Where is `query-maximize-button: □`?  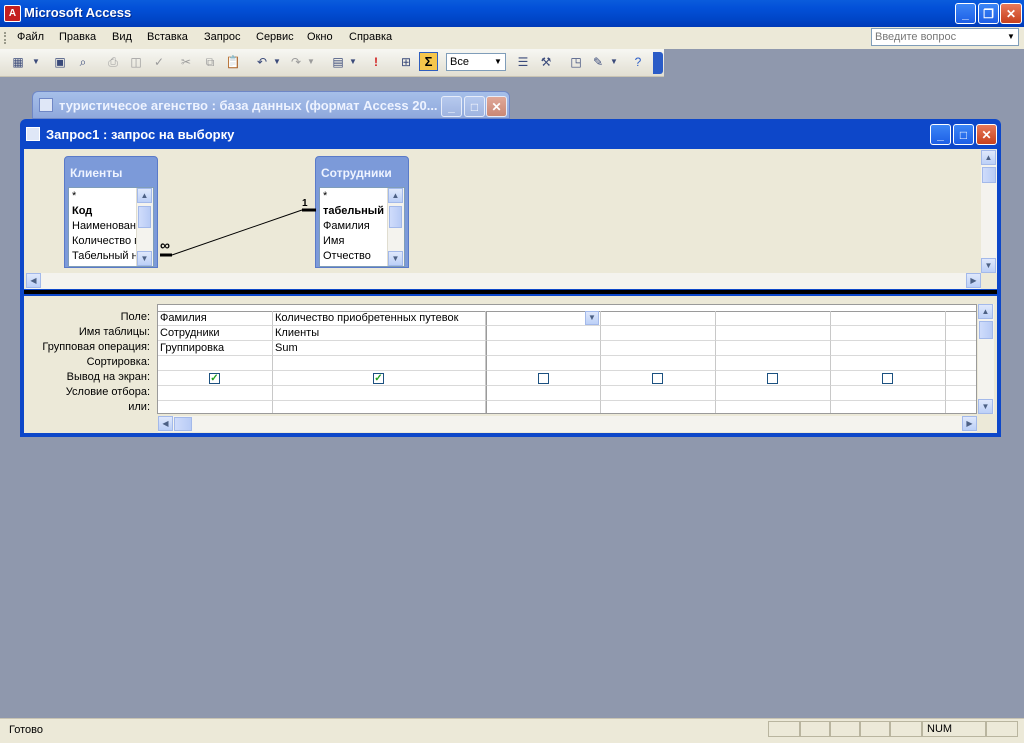
query-maximize-button: □ is located at coordinates (963, 134).